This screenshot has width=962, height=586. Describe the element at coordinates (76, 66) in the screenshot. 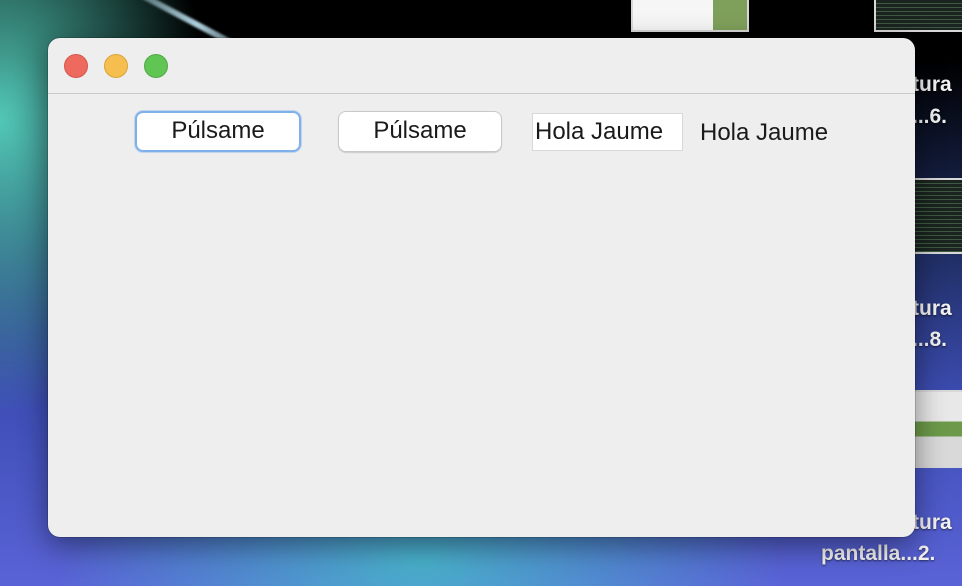

I see `close-window-icon` at that location.